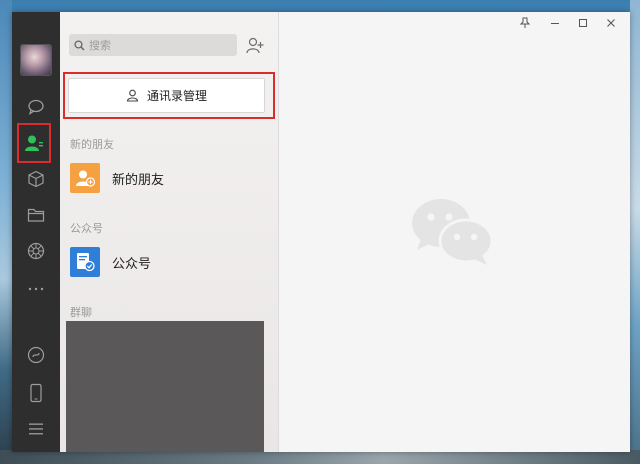 The width and height of the screenshot is (640, 464). Describe the element at coordinates (92, 144) in the screenshot. I see `section-title-new-friends: 新的朋友` at that location.